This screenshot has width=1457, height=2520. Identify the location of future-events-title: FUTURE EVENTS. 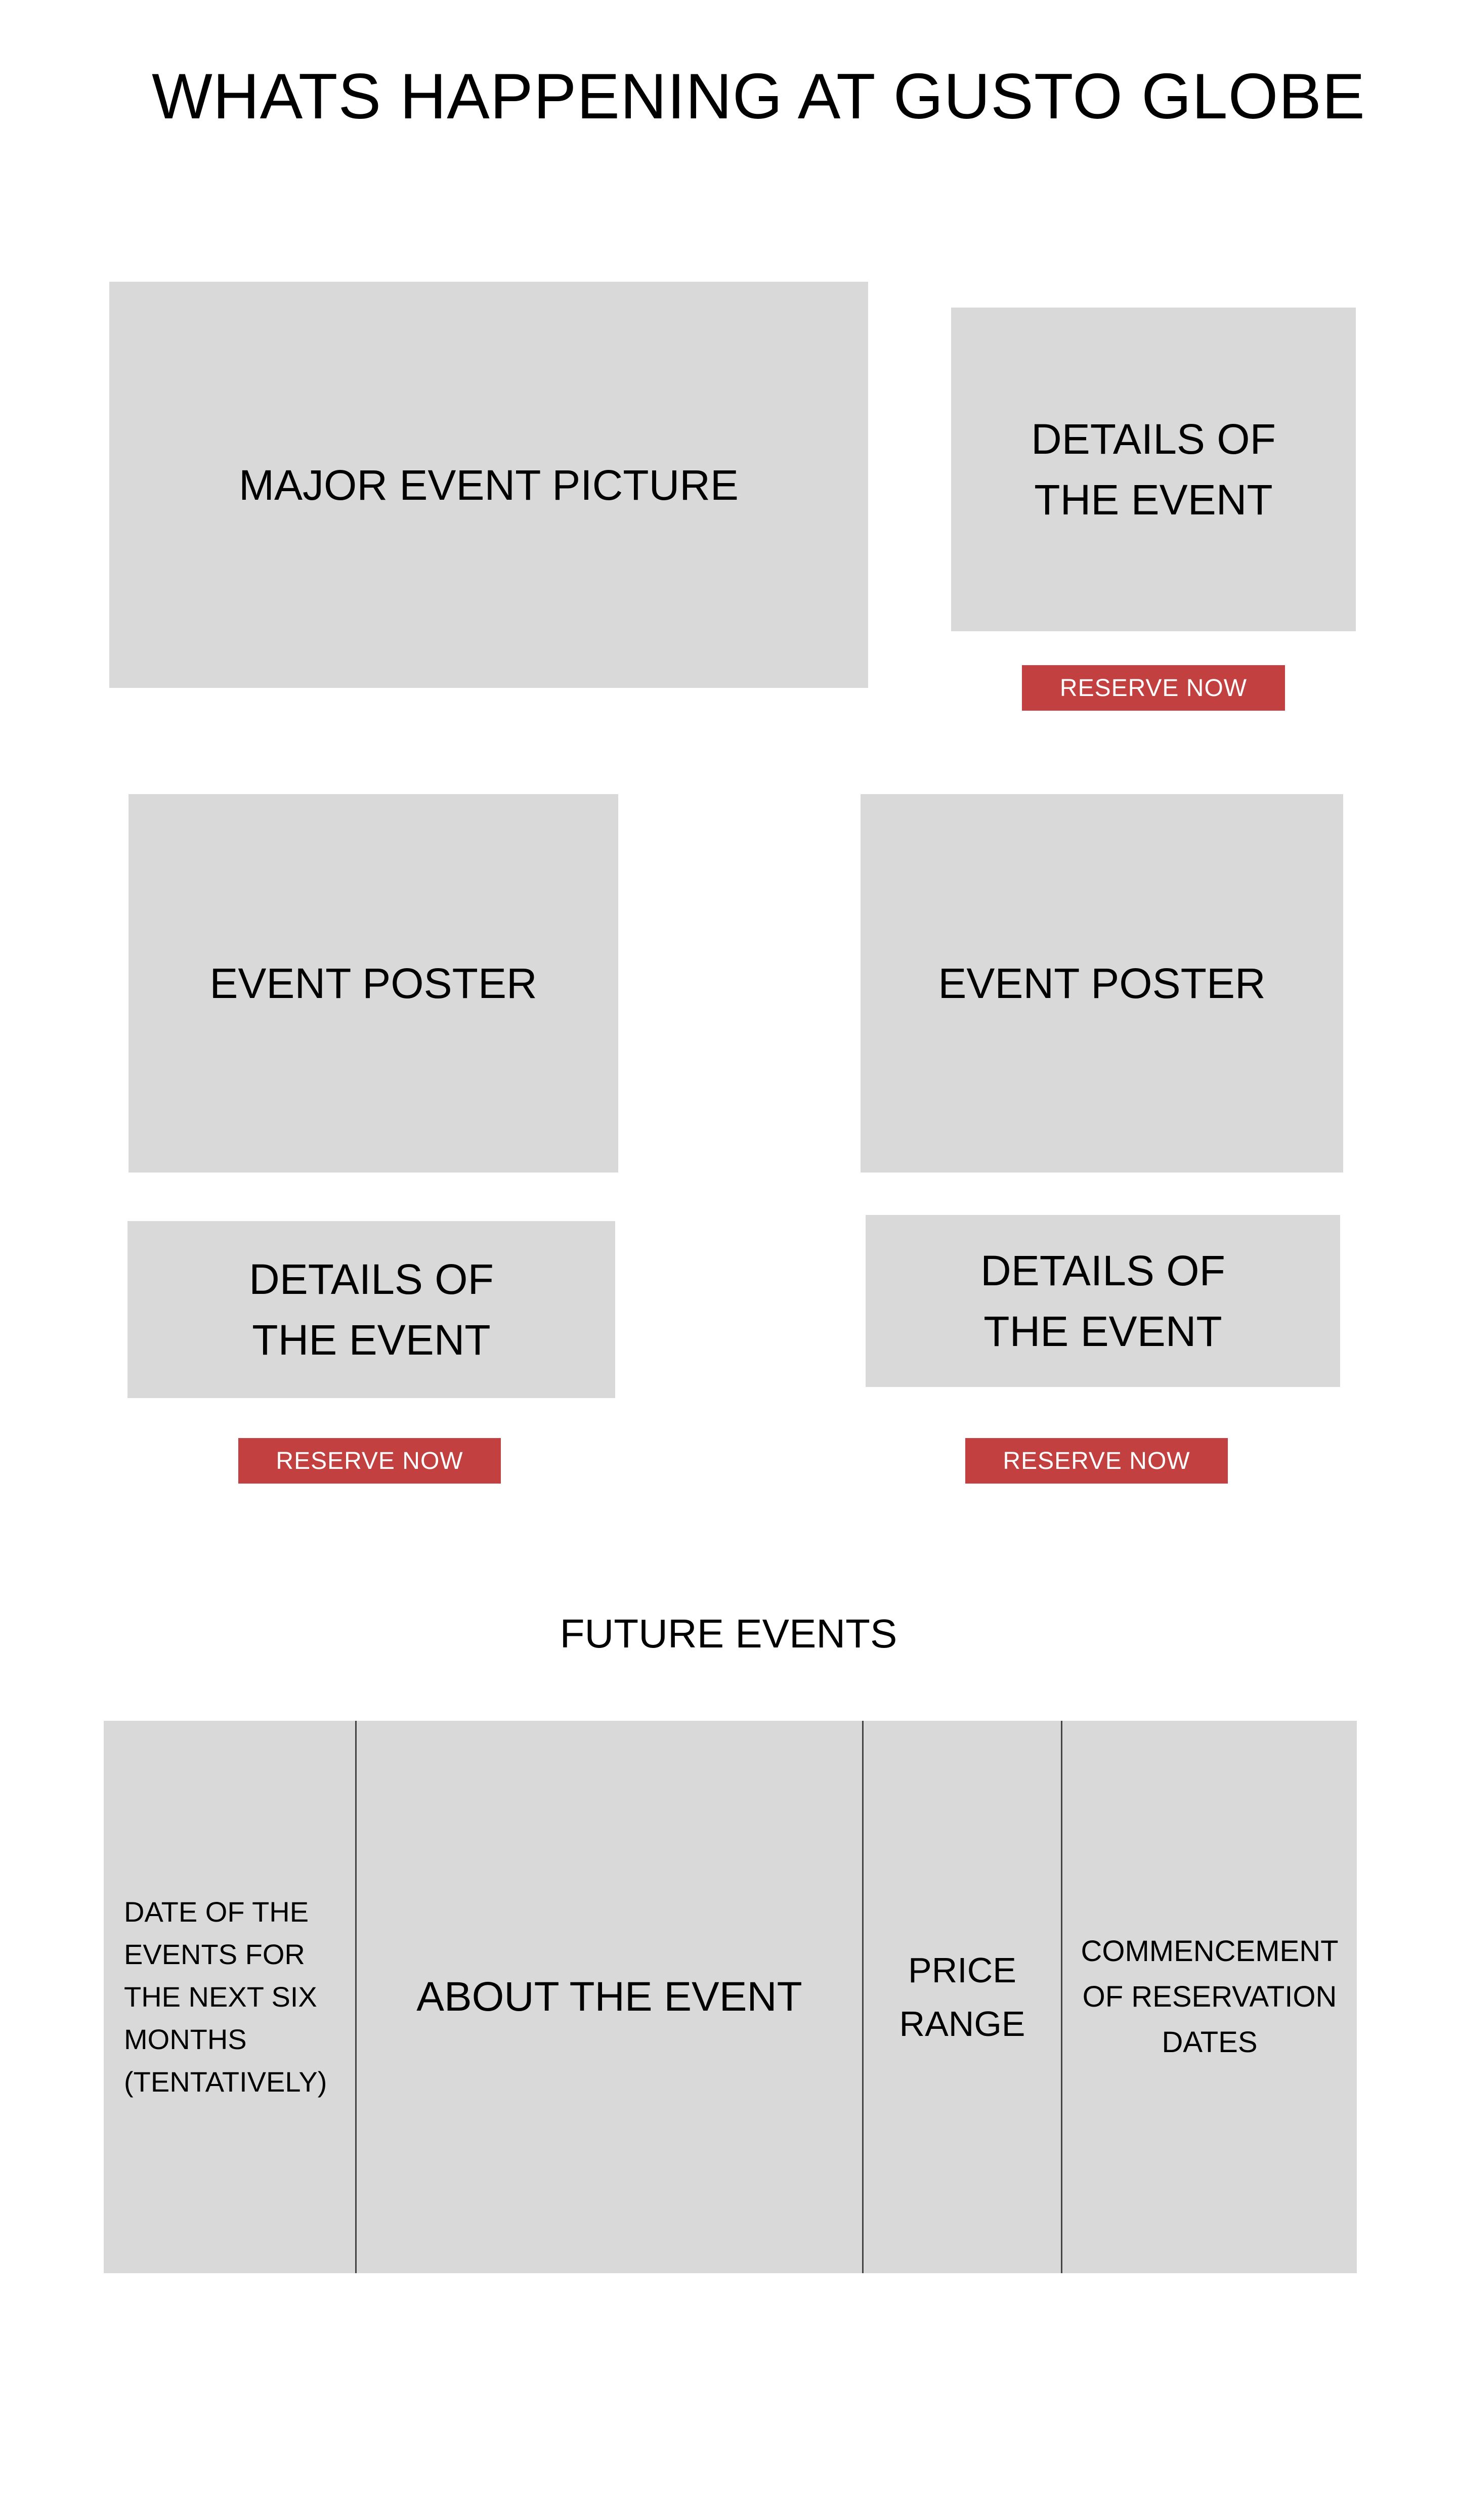
(728, 1633).